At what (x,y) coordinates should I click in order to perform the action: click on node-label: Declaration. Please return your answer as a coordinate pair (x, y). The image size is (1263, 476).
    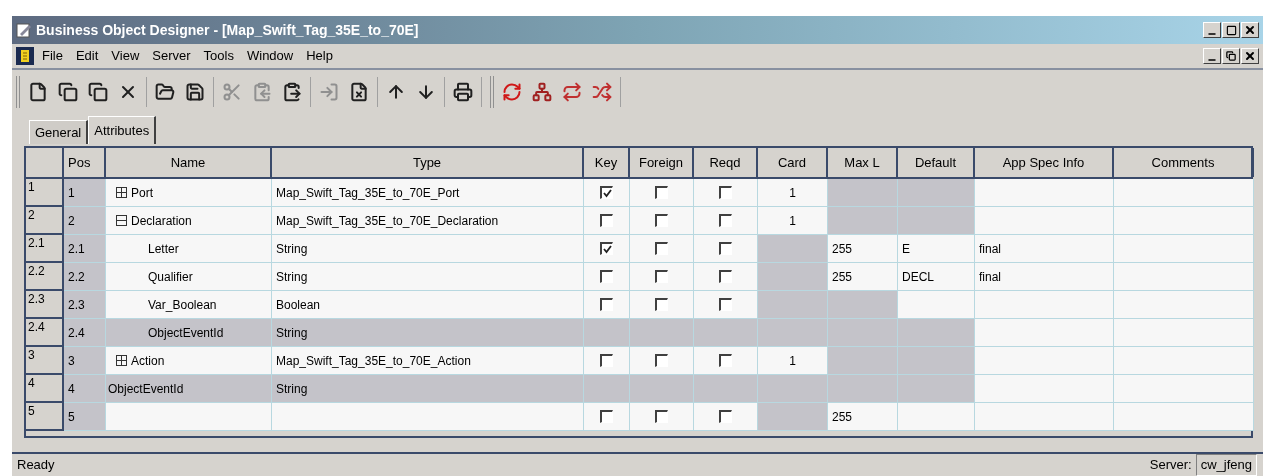
    Looking at the image, I should click on (161, 221).